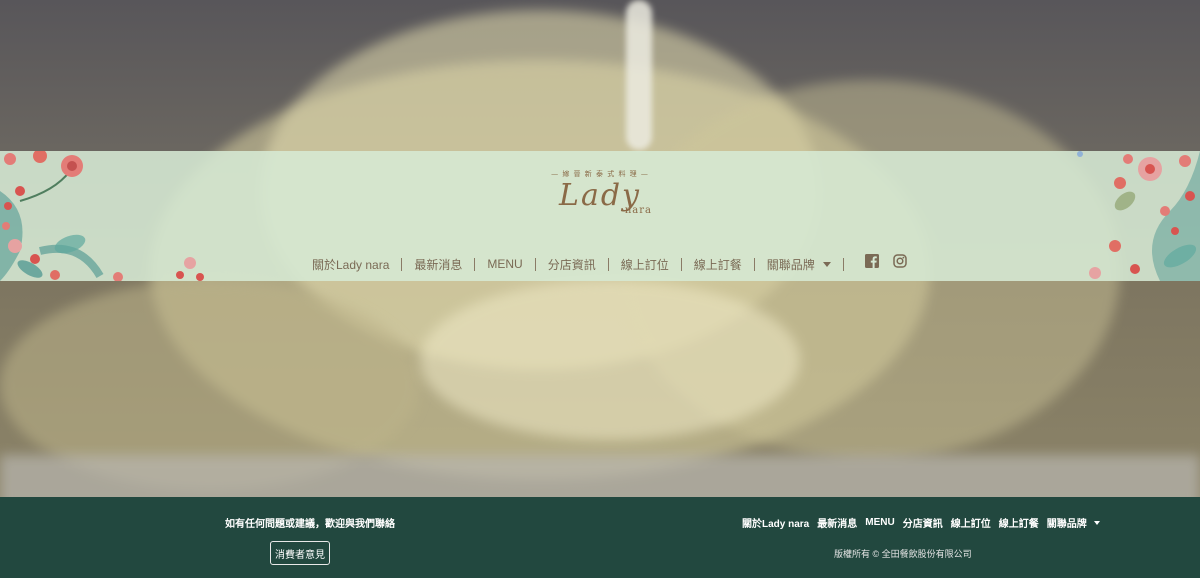 This screenshot has height=578, width=1200. Describe the element at coordinates (790, 264) in the screenshot. I see `nav-item-brands-label: 關聯品牌` at that location.